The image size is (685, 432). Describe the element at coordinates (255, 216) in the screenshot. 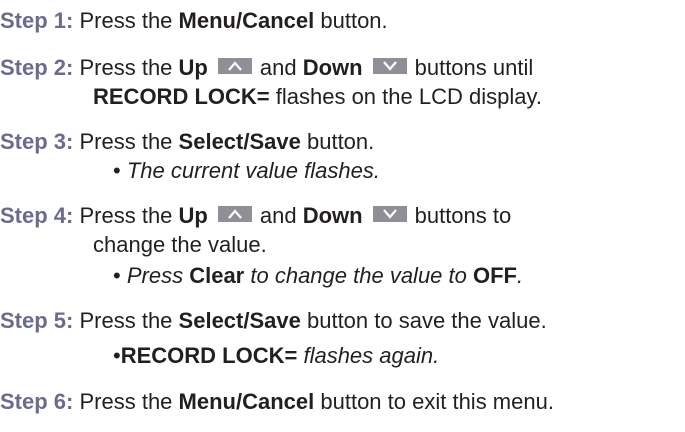

I see `step-4: Step 4: Press the Up and Down buttons to` at that location.